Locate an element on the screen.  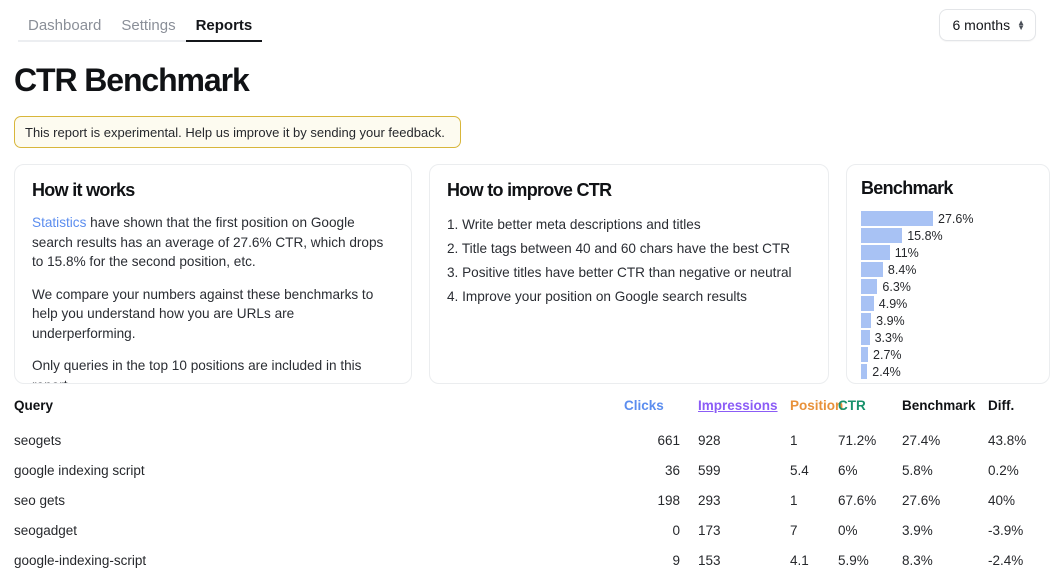
table-row: seogadget 0 173 7 0% 3.9% -3.9% is located at coordinates (531, 531).